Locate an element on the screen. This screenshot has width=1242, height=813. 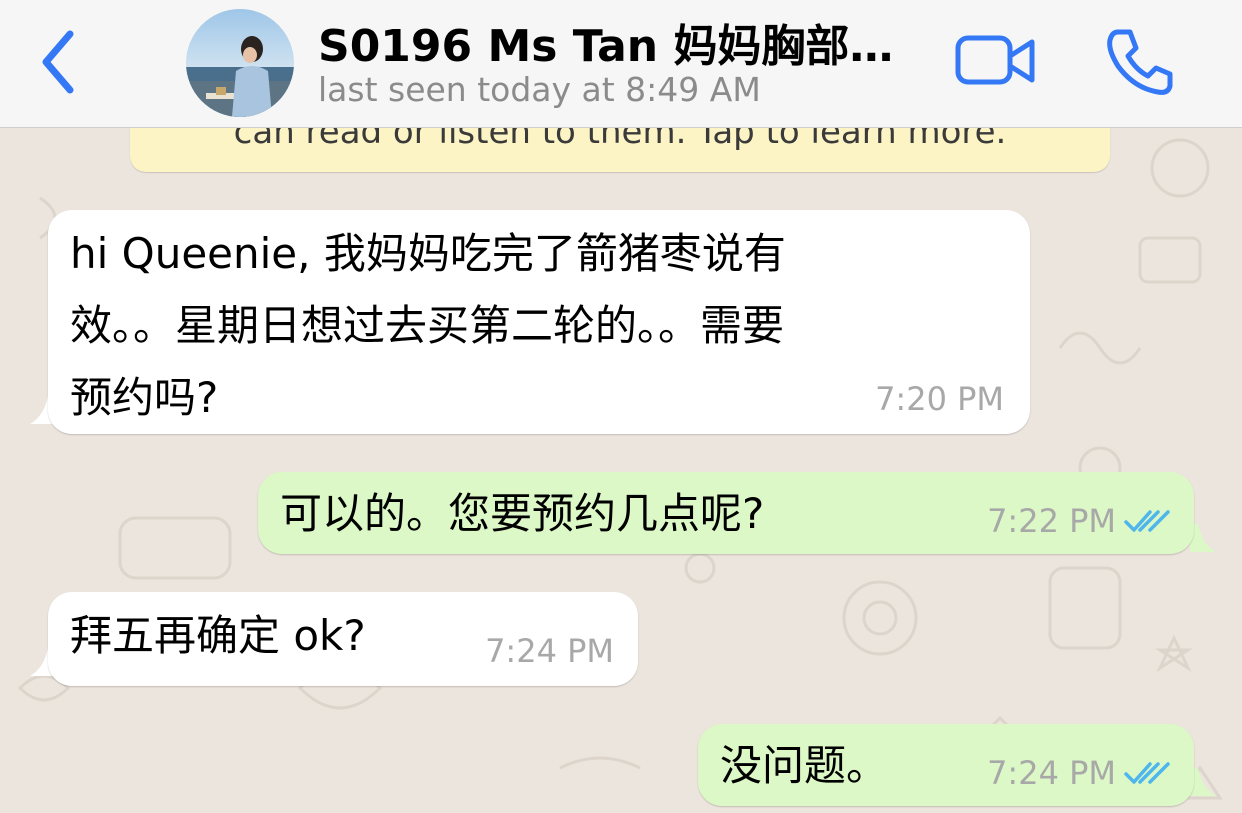
phone-icon is located at coordinates (1140, 62).